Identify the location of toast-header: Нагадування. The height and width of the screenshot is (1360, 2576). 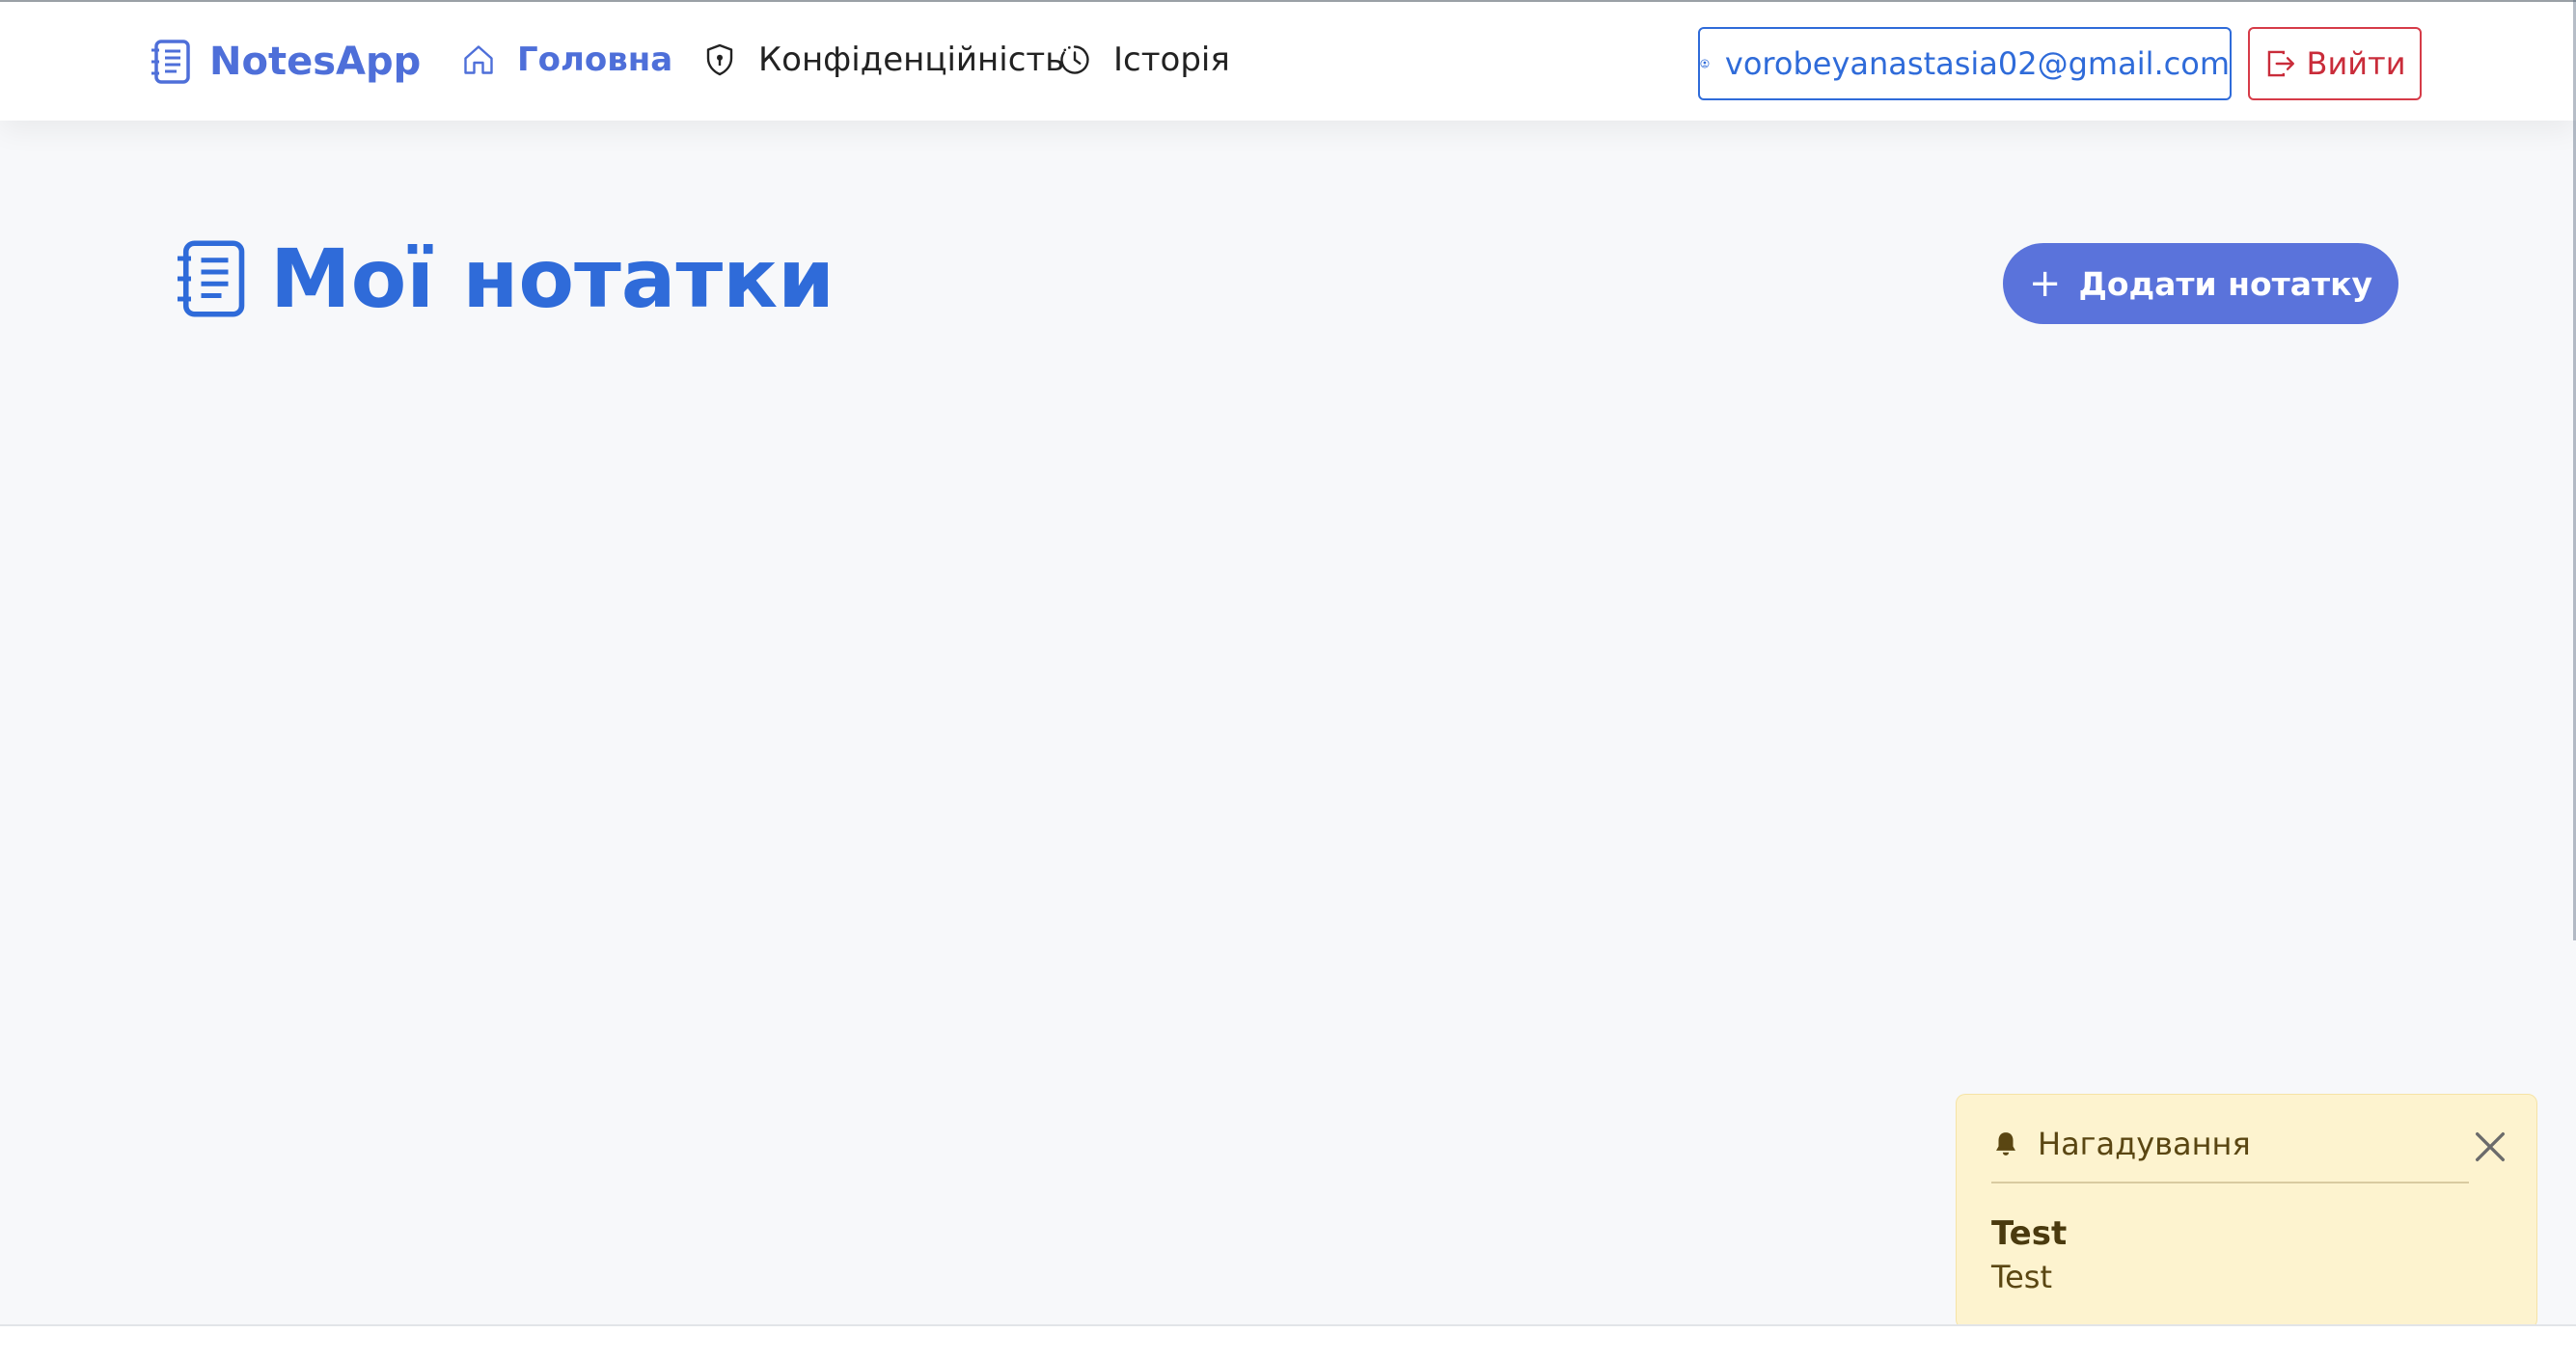
(2230, 1154).